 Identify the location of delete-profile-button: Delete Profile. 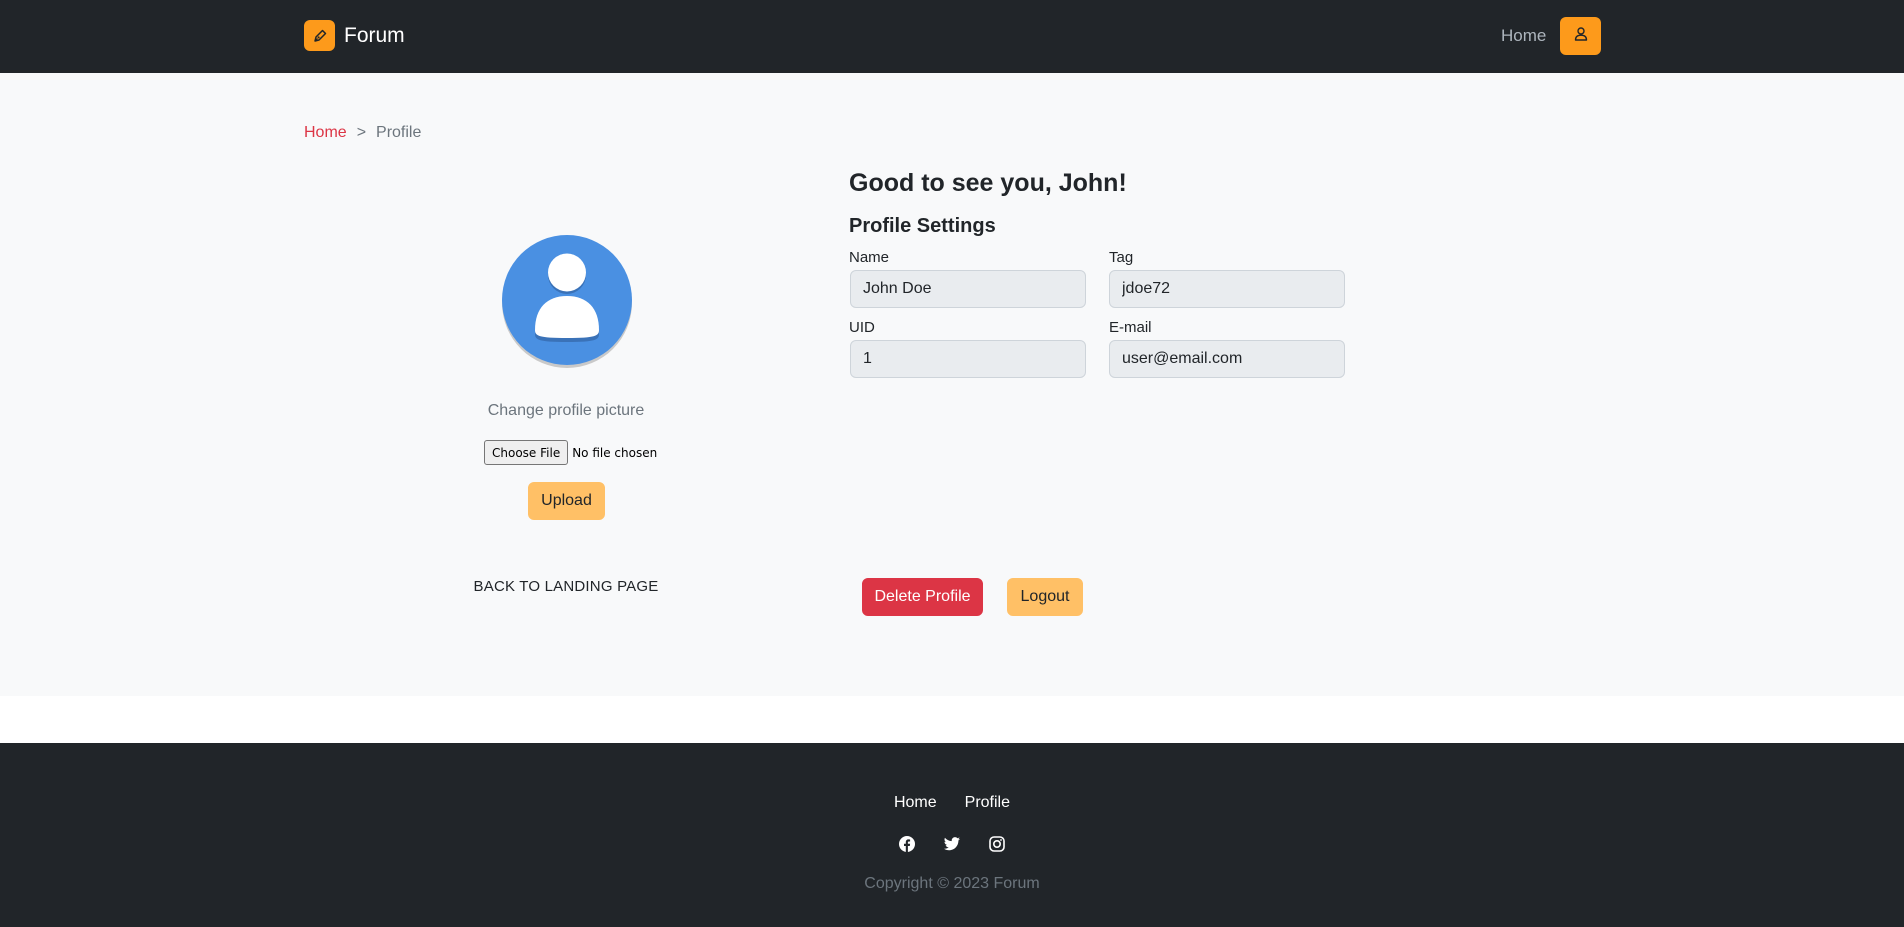
(922, 597).